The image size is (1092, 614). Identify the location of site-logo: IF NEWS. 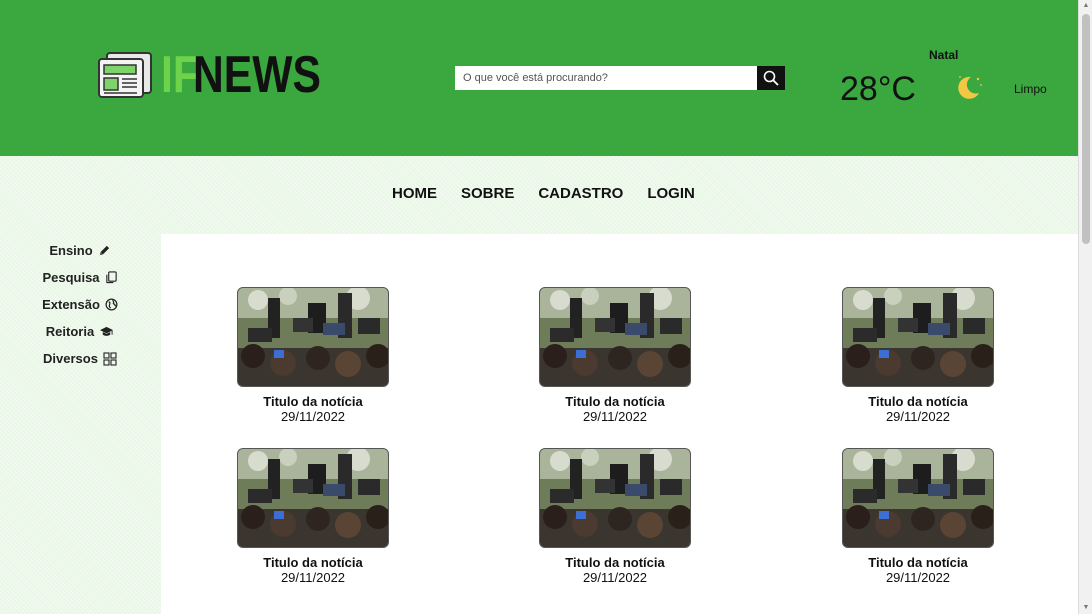
(223, 75).